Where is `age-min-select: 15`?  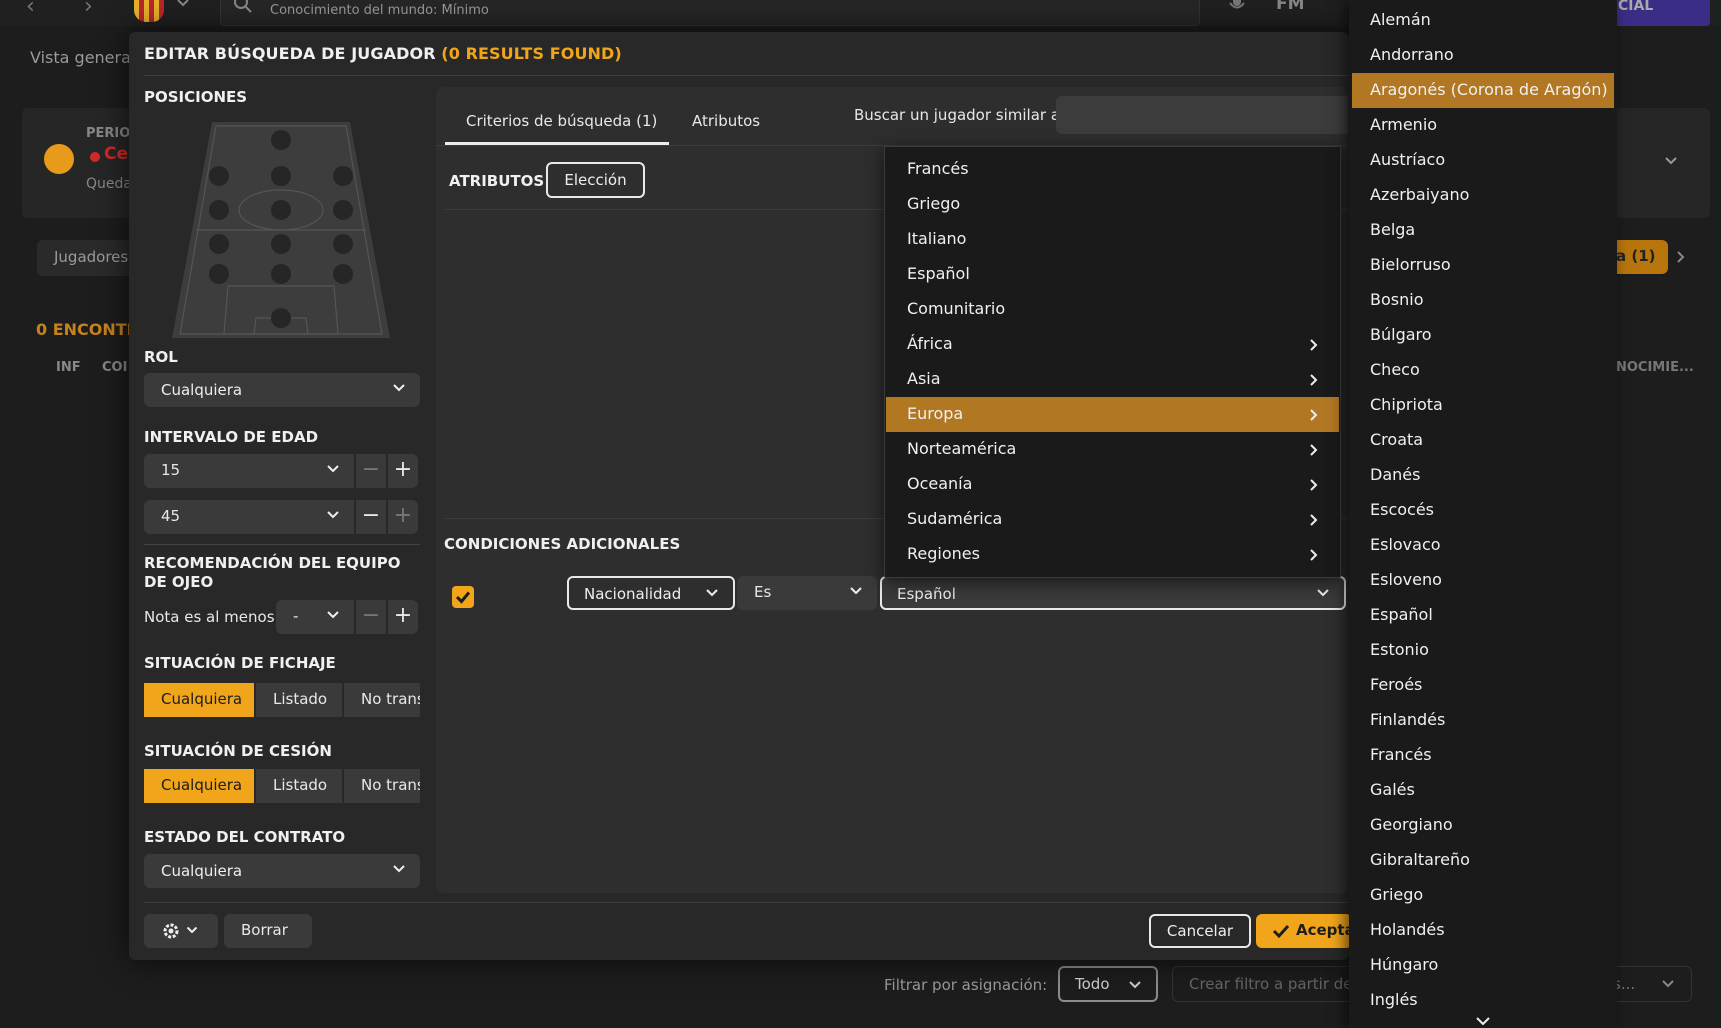
age-min-select: 15 is located at coordinates (249, 471).